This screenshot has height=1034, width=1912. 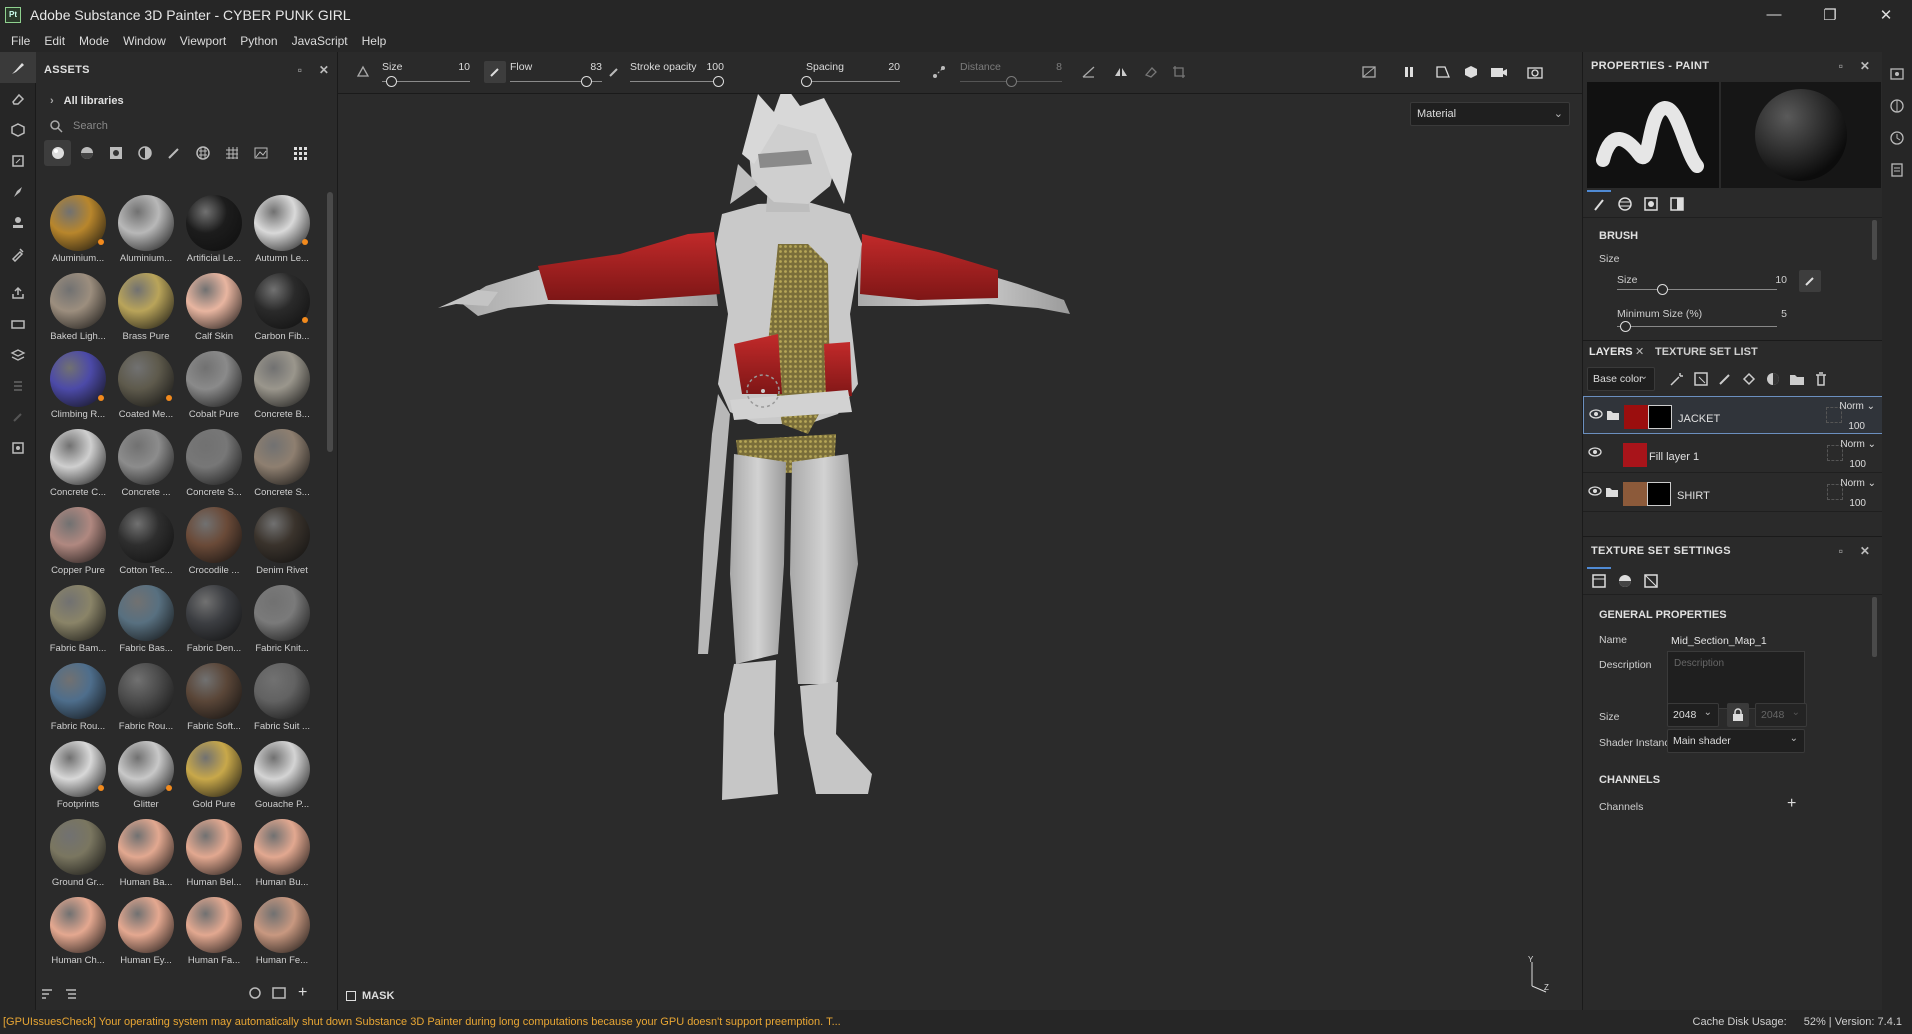 I want to click on sort-icon, so click(x=47, y=995).